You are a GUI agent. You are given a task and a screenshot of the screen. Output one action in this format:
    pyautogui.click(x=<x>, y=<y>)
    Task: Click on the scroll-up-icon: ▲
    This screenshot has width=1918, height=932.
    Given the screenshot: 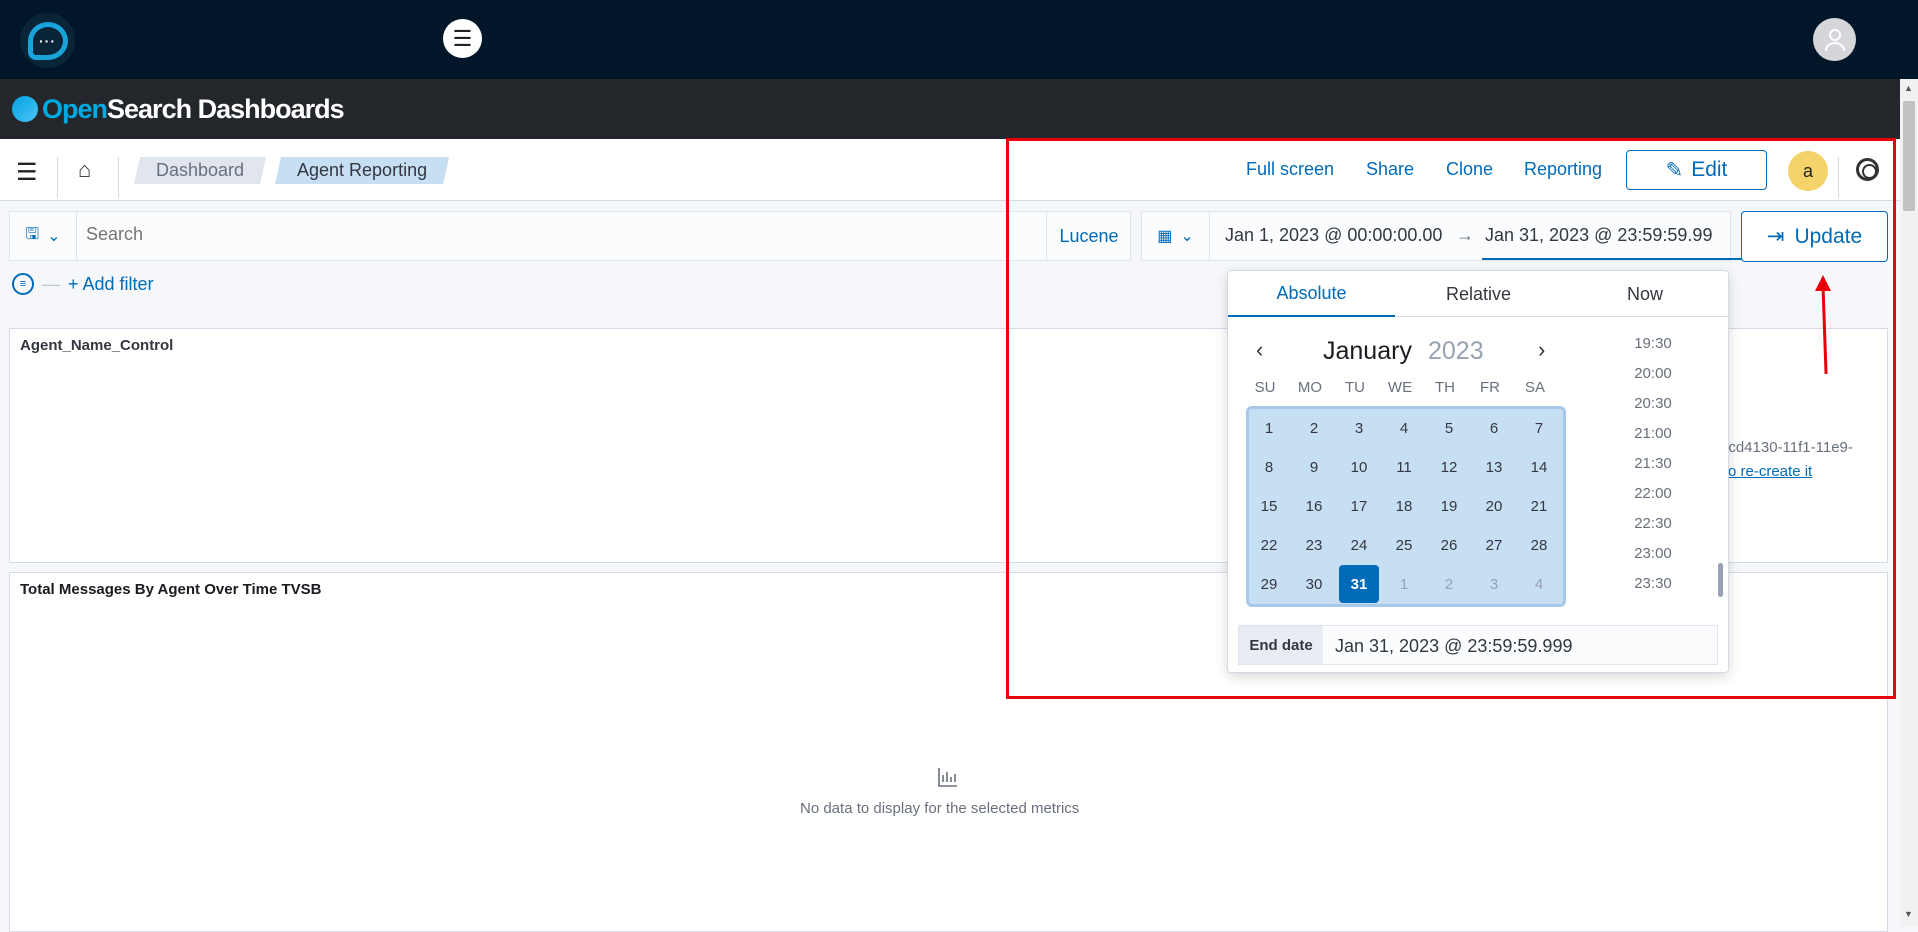 What is the action you would take?
    pyautogui.click(x=1908, y=88)
    